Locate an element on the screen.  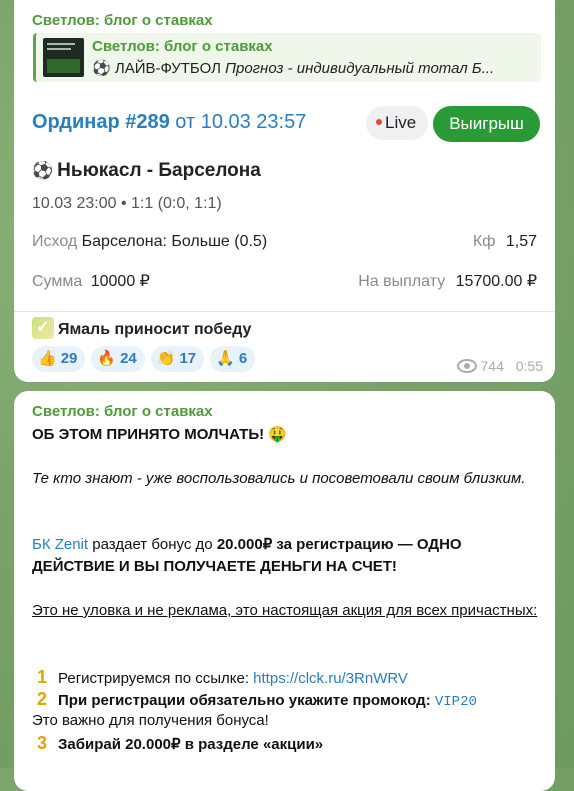
reply-prefix: ЛАЙВ-ФУТБОЛ is located at coordinates (167, 68).